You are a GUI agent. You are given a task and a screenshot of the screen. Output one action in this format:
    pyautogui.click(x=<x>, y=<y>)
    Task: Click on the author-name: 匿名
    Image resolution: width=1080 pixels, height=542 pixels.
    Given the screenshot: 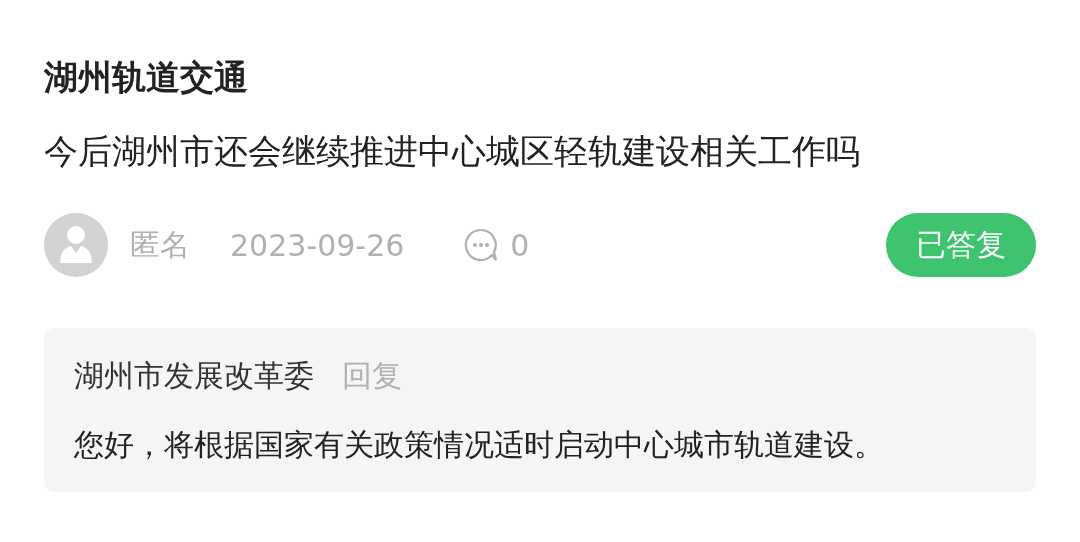 What is the action you would take?
    pyautogui.click(x=160, y=244)
    